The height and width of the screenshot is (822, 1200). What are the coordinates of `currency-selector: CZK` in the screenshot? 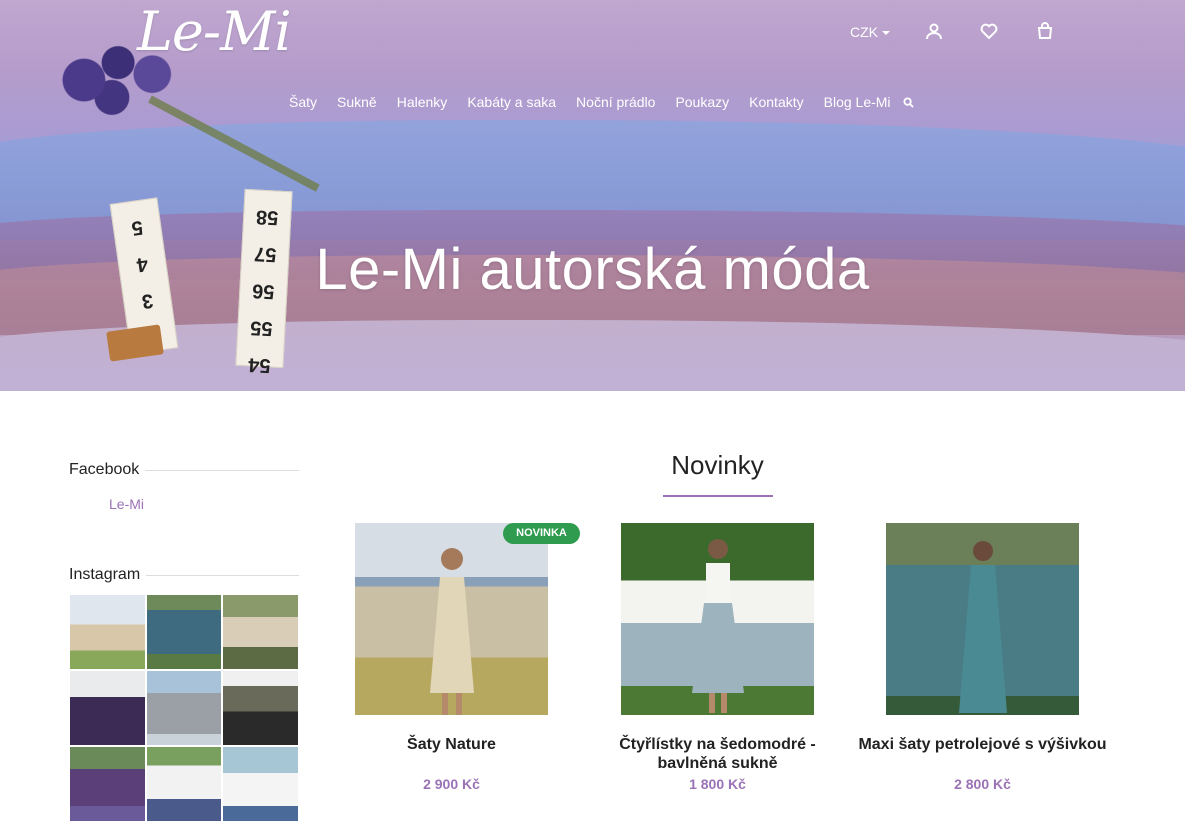 It's located at (870, 32).